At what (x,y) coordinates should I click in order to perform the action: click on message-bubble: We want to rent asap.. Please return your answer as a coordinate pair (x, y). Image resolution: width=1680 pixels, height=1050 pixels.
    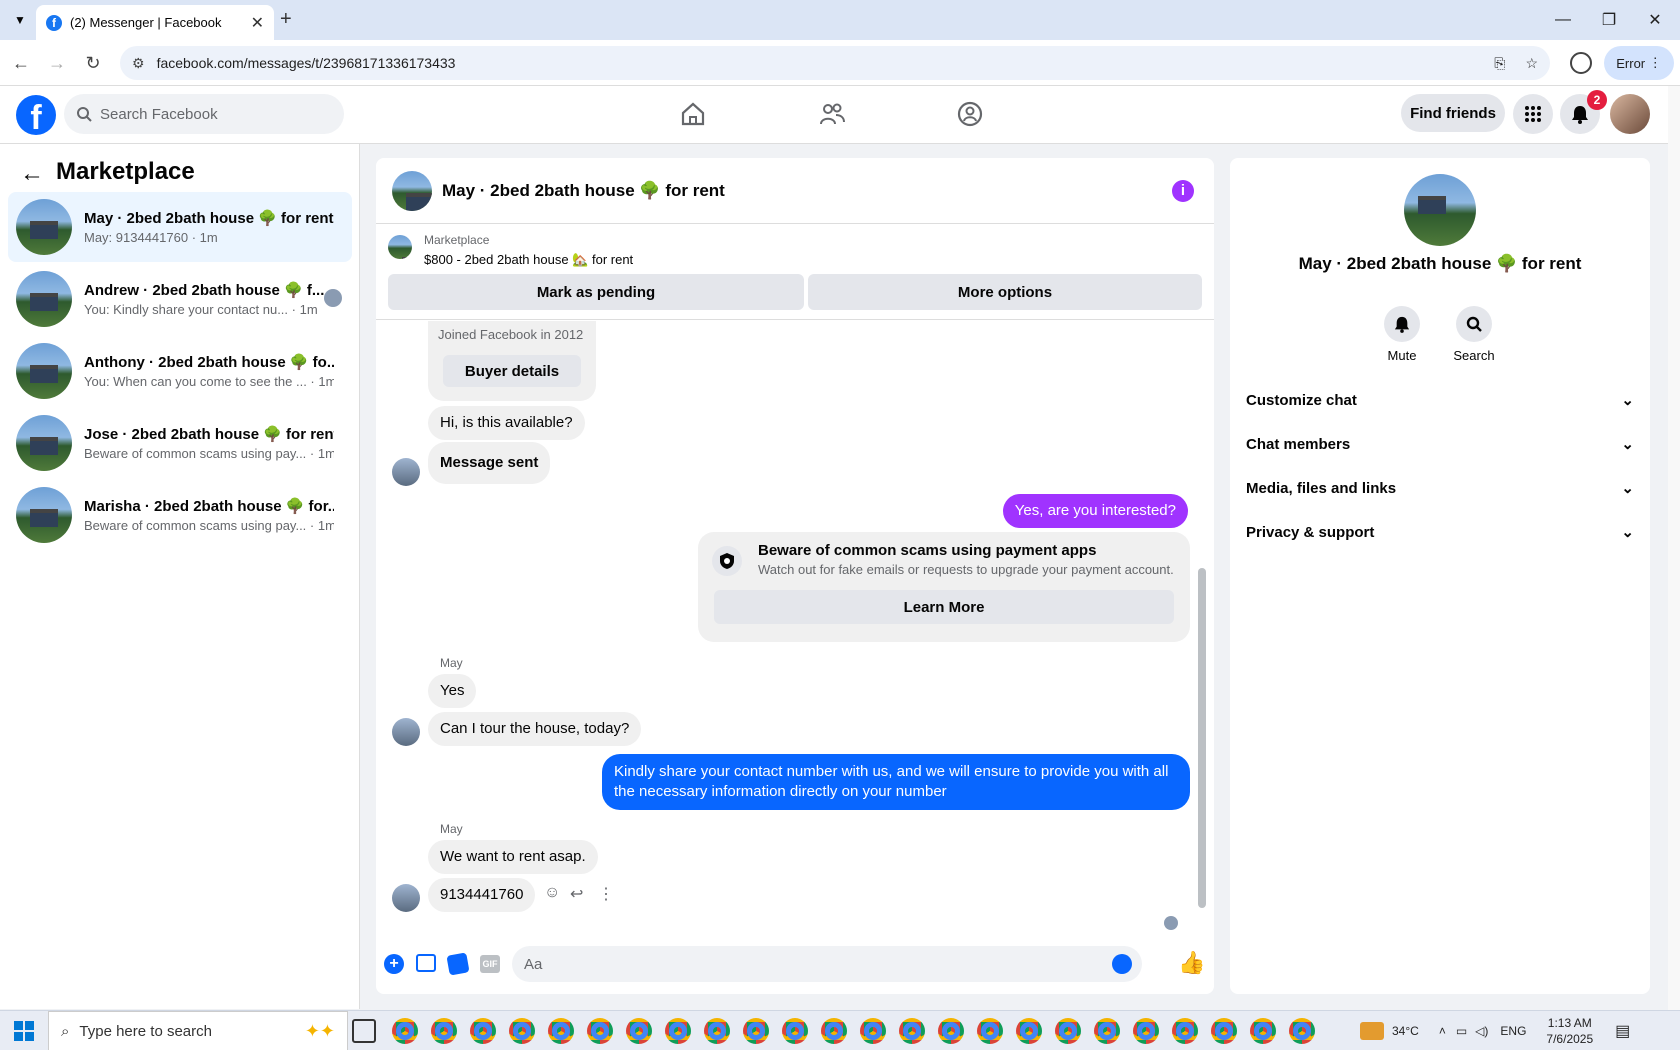
    Looking at the image, I should click on (513, 857).